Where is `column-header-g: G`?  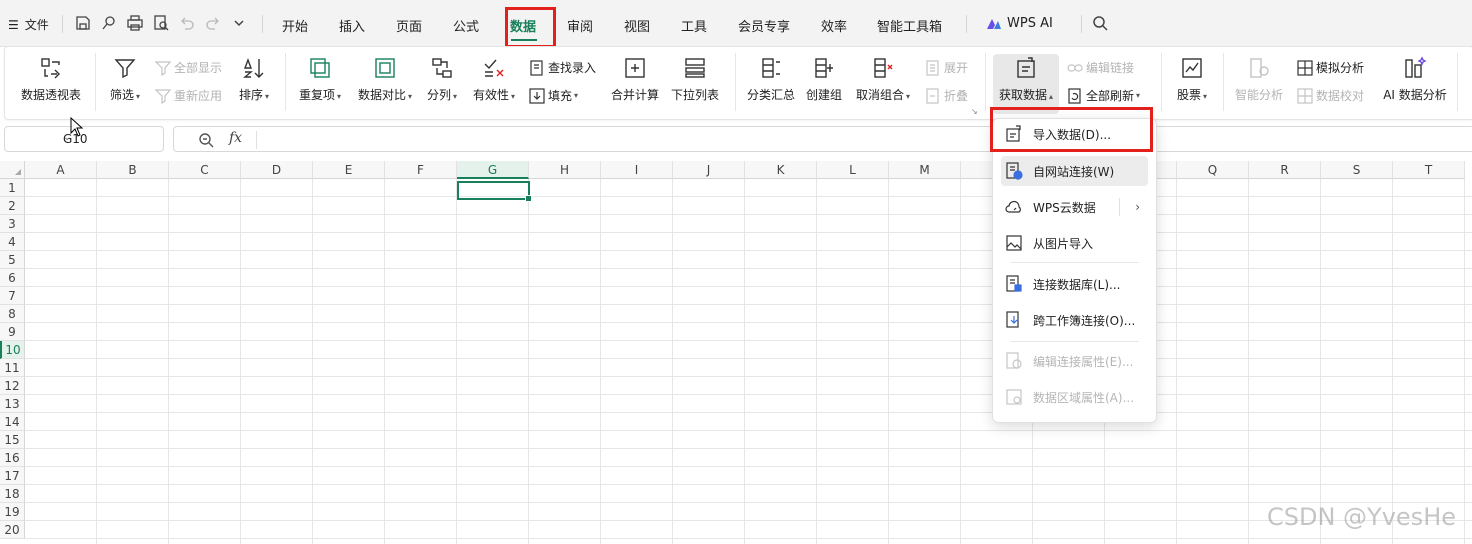 column-header-g: G is located at coordinates (493, 170).